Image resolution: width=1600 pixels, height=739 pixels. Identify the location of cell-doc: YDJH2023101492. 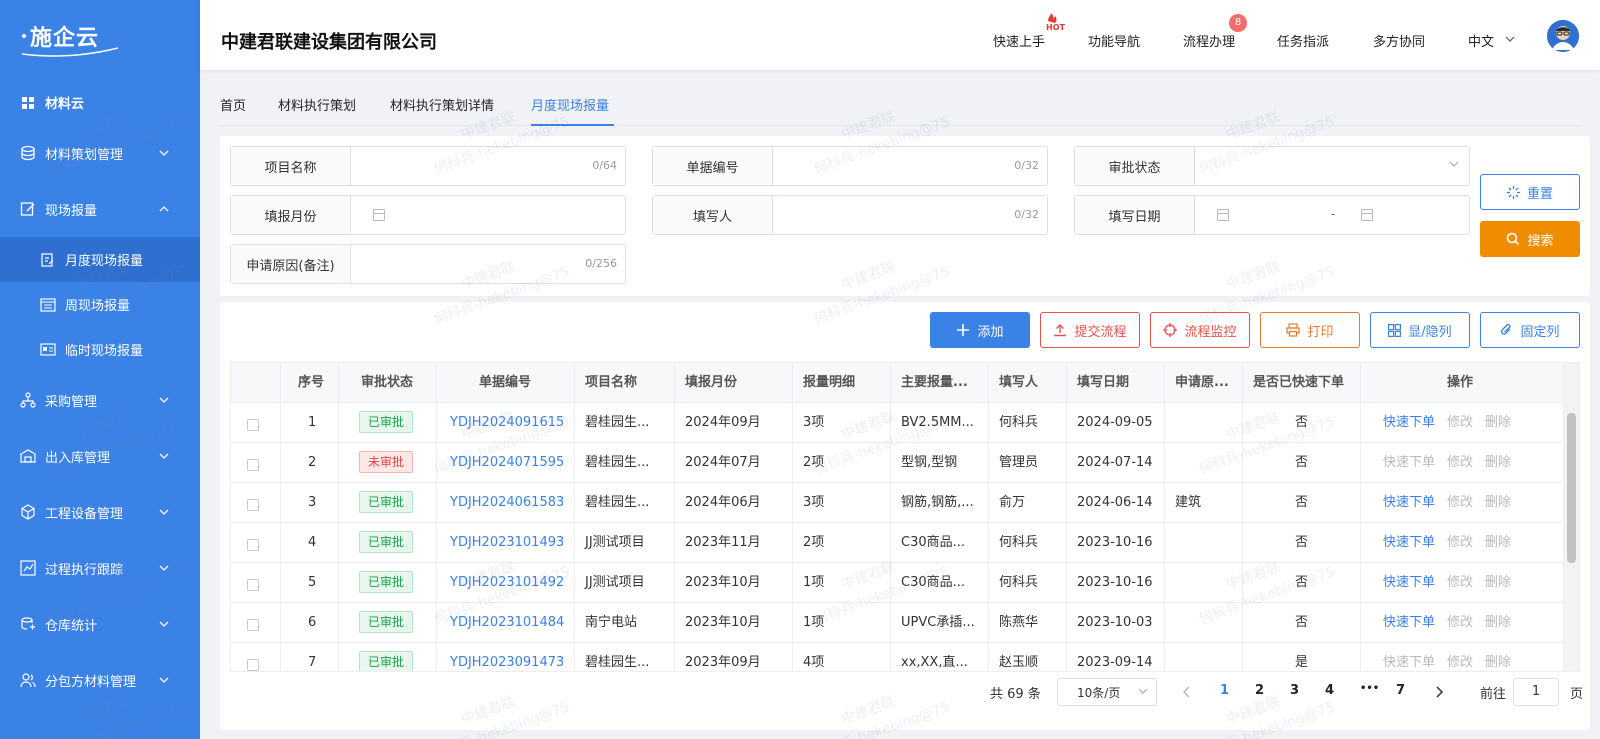
(506, 583).